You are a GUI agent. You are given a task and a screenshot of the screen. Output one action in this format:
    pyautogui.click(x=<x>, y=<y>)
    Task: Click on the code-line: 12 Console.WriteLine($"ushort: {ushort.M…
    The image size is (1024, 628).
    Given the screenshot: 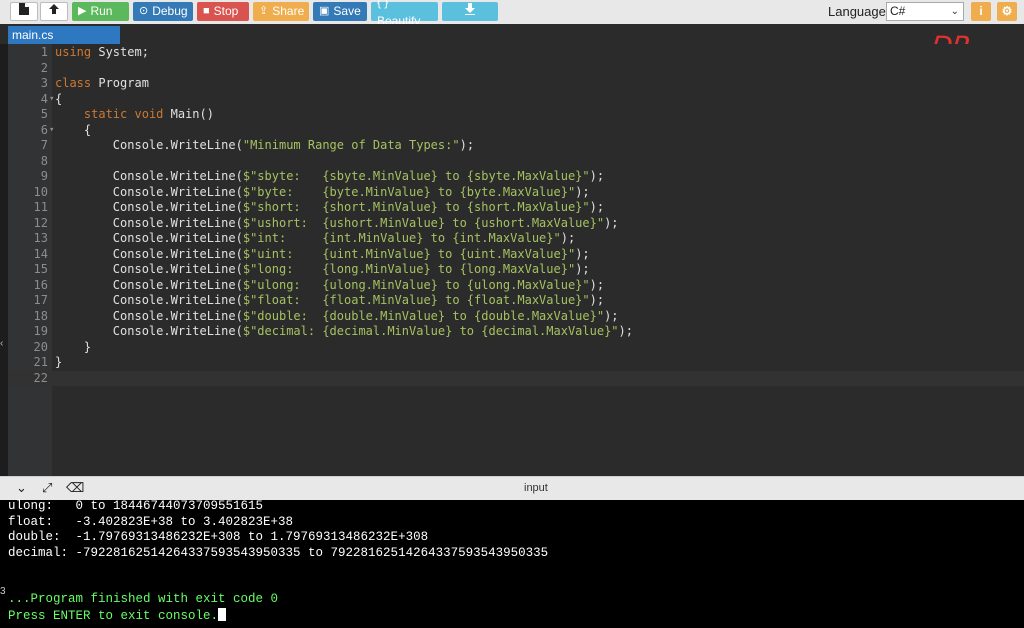 What is the action you would take?
    pyautogui.click(x=516, y=224)
    